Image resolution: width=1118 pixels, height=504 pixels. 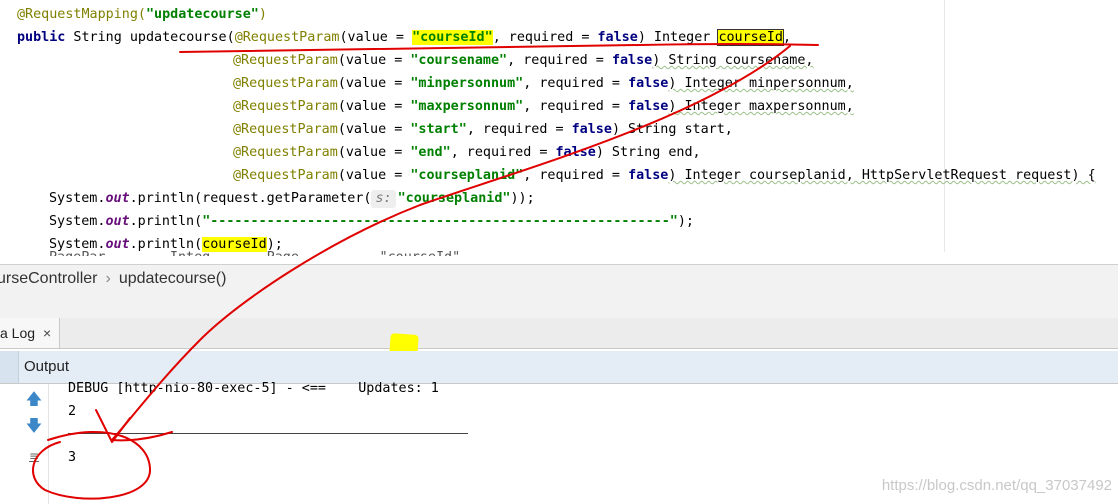 I want to click on breadcrumb: urseController › updatecourse(), so click(x=559, y=278).